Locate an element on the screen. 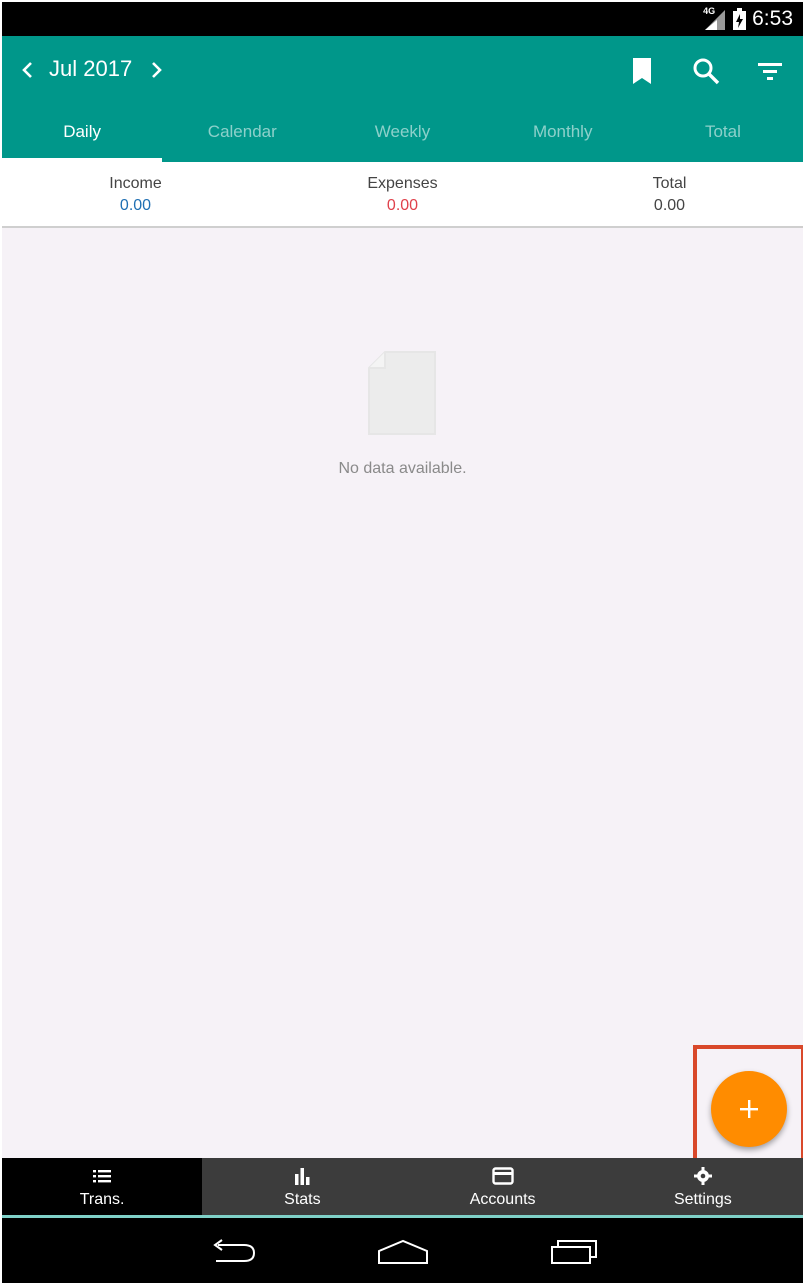  total-label: Total is located at coordinates (669, 183).